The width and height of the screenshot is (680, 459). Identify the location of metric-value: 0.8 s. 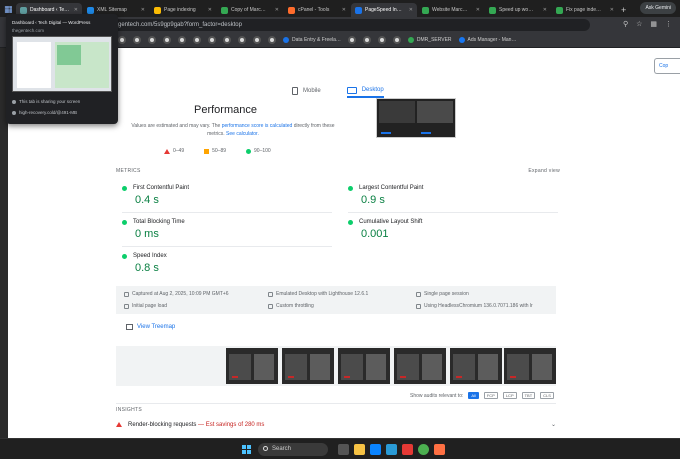
(147, 268).